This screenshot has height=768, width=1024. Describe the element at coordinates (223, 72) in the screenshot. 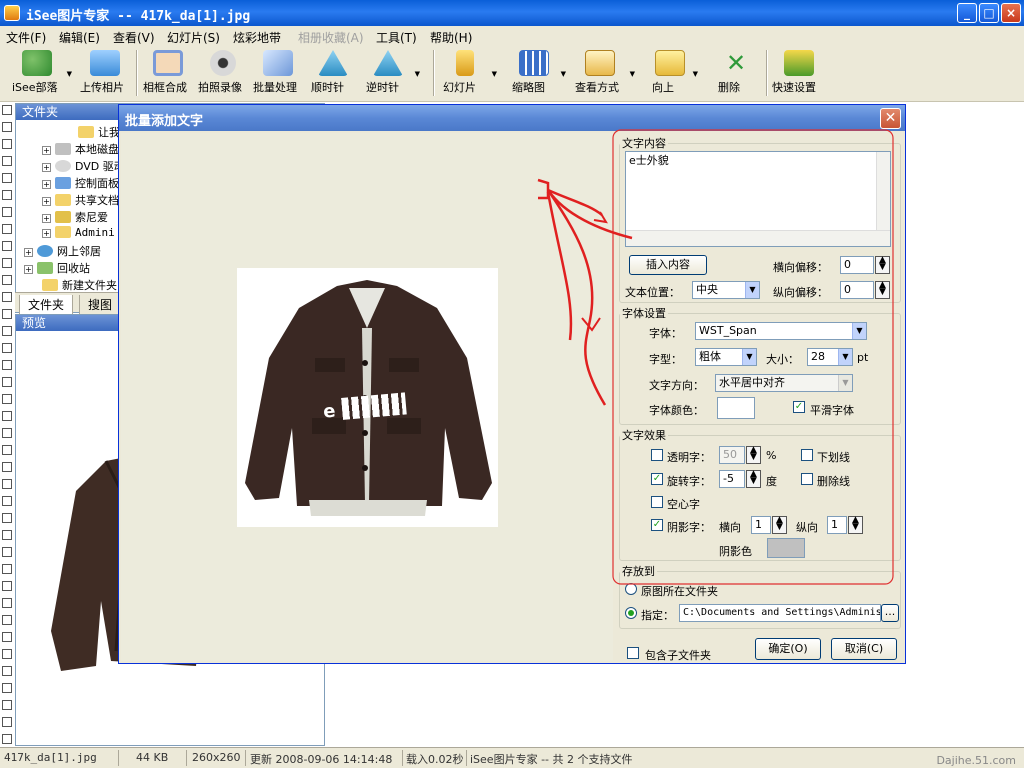

I see `webcam-button: 拍照录像` at that location.